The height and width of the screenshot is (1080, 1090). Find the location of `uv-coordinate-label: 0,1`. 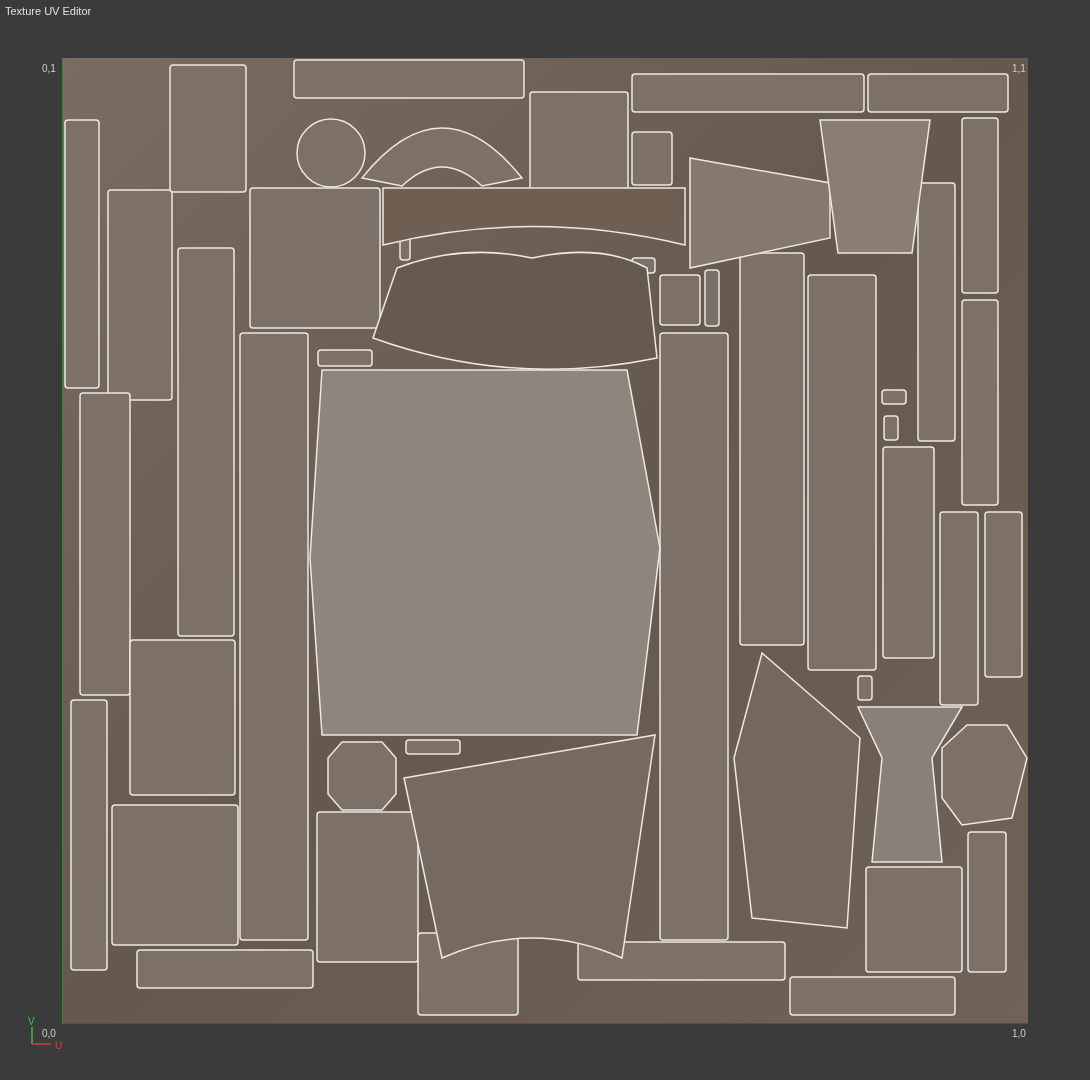

uv-coordinate-label: 0,1 is located at coordinates (49, 68).